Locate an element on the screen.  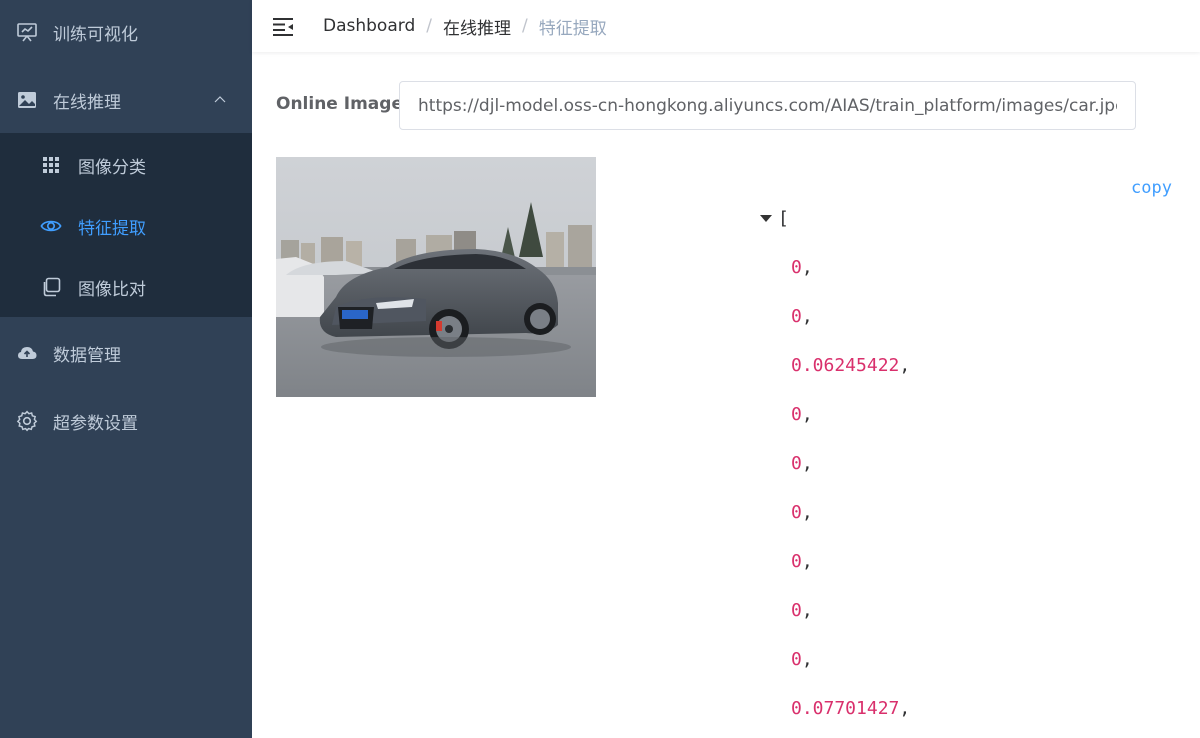
breadcrumb-item-online-inference: 在线推理 is located at coordinates (477, 26).